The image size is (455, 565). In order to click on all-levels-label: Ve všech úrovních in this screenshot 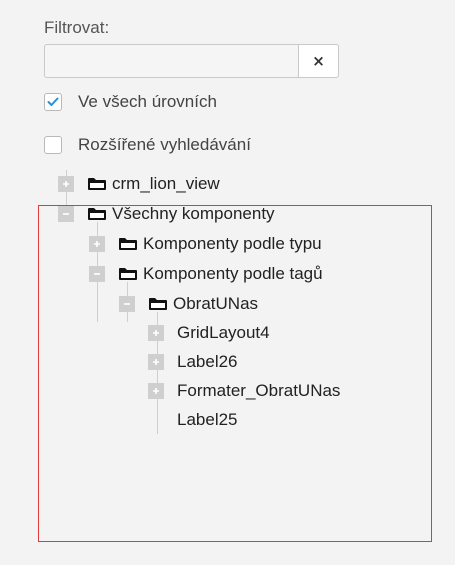, I will do `click(147, 101)`.